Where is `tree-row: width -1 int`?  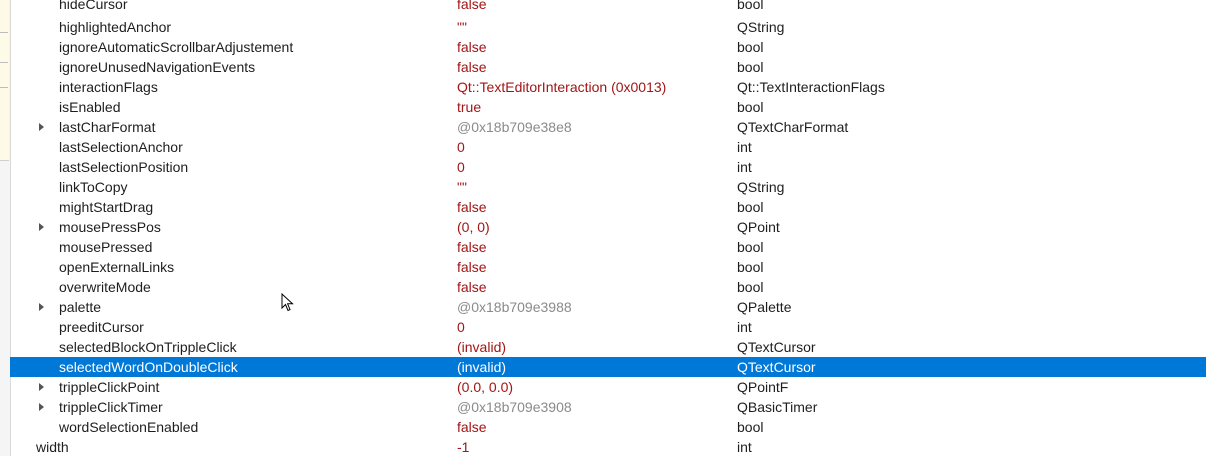
tree-row: width -1 int is located at coordinates (608, 447).